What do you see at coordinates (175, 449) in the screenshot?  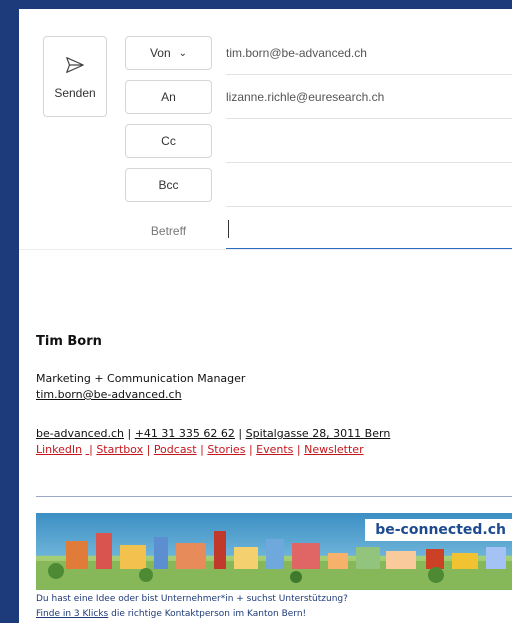 I see `podcast-link: Podcast` at bounding box center [175, 449].